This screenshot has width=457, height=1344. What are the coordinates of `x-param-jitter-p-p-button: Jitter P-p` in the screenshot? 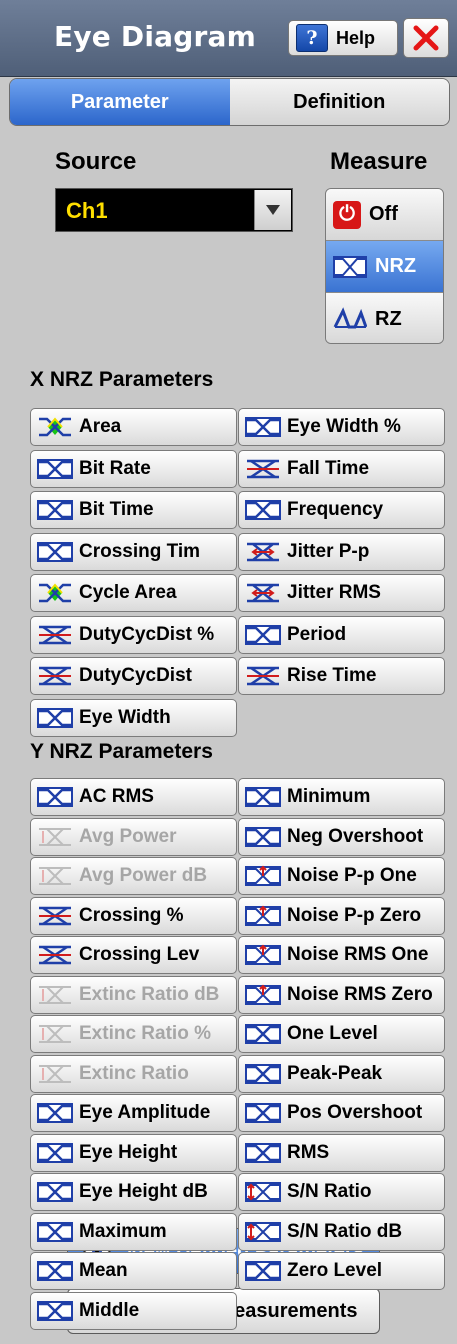 It's located at (341, 551).